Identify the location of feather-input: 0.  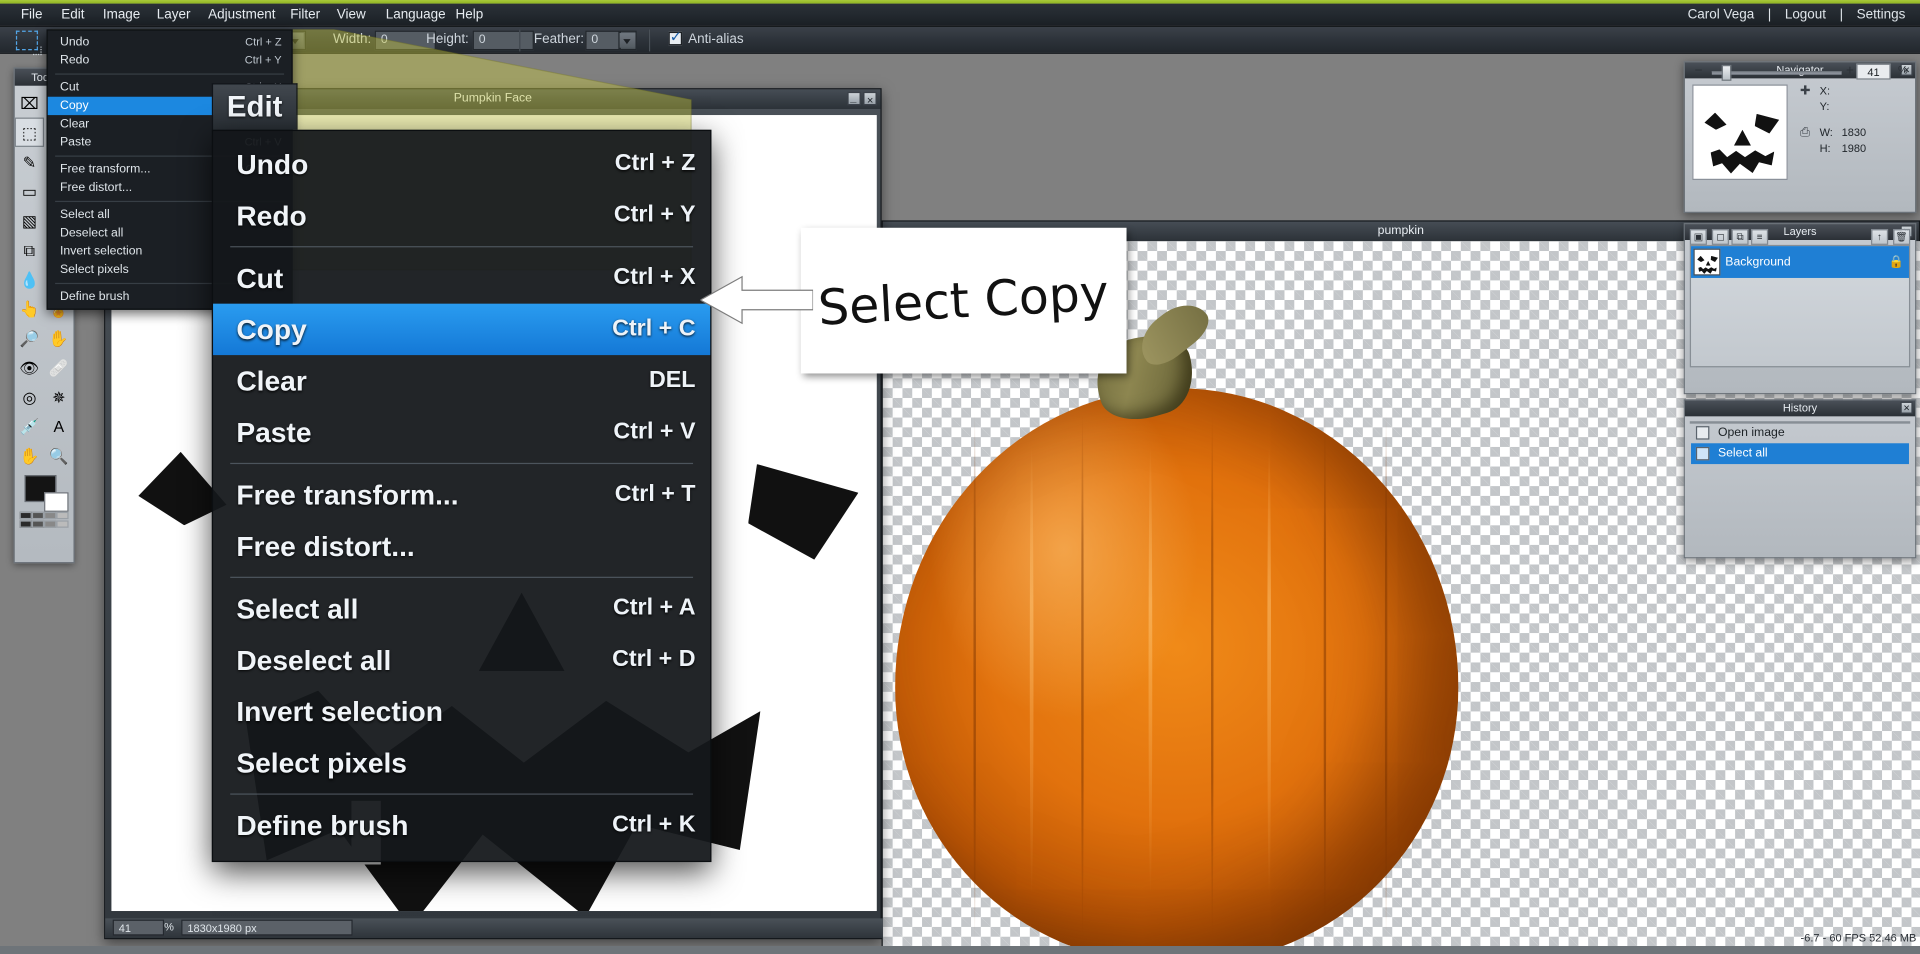
(602, 40).